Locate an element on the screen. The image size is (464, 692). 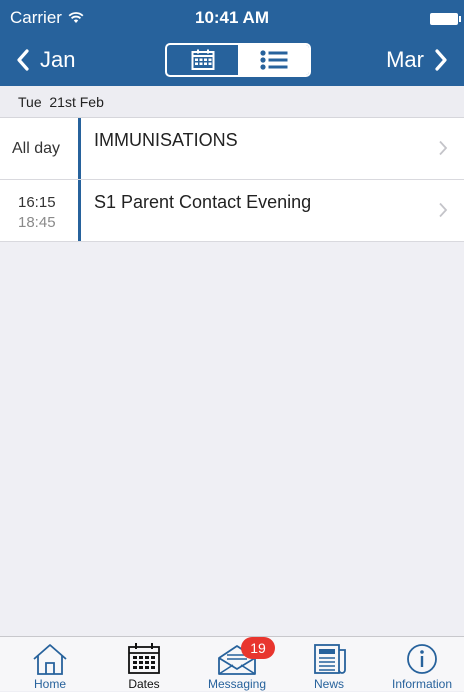
app-header: Carrier 10:41 AM Jan Mar is located at coordinates (232, 43).